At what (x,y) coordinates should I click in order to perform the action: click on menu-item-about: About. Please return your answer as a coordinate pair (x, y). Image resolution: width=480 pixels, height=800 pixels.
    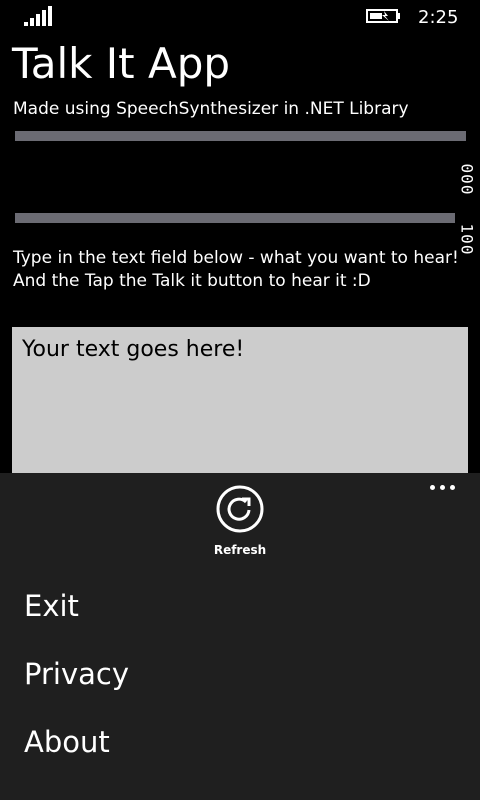
    Looking at the image, I should click on (67, 742).